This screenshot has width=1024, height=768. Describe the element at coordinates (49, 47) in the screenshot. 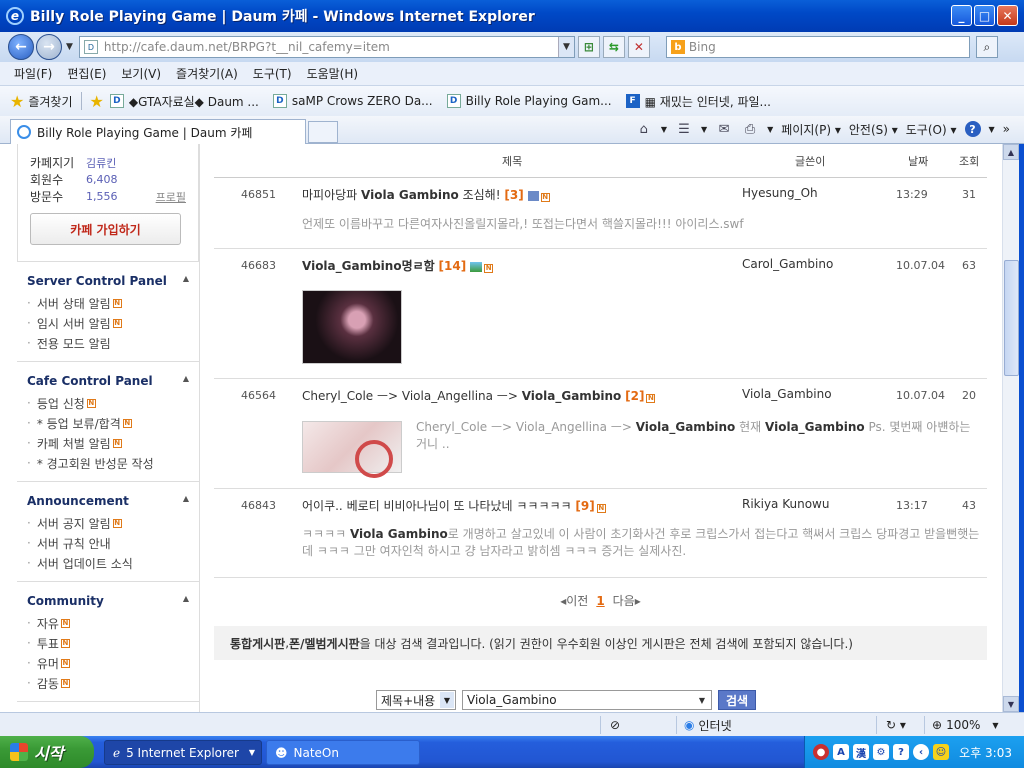

I see `forward-button: →` at that location.